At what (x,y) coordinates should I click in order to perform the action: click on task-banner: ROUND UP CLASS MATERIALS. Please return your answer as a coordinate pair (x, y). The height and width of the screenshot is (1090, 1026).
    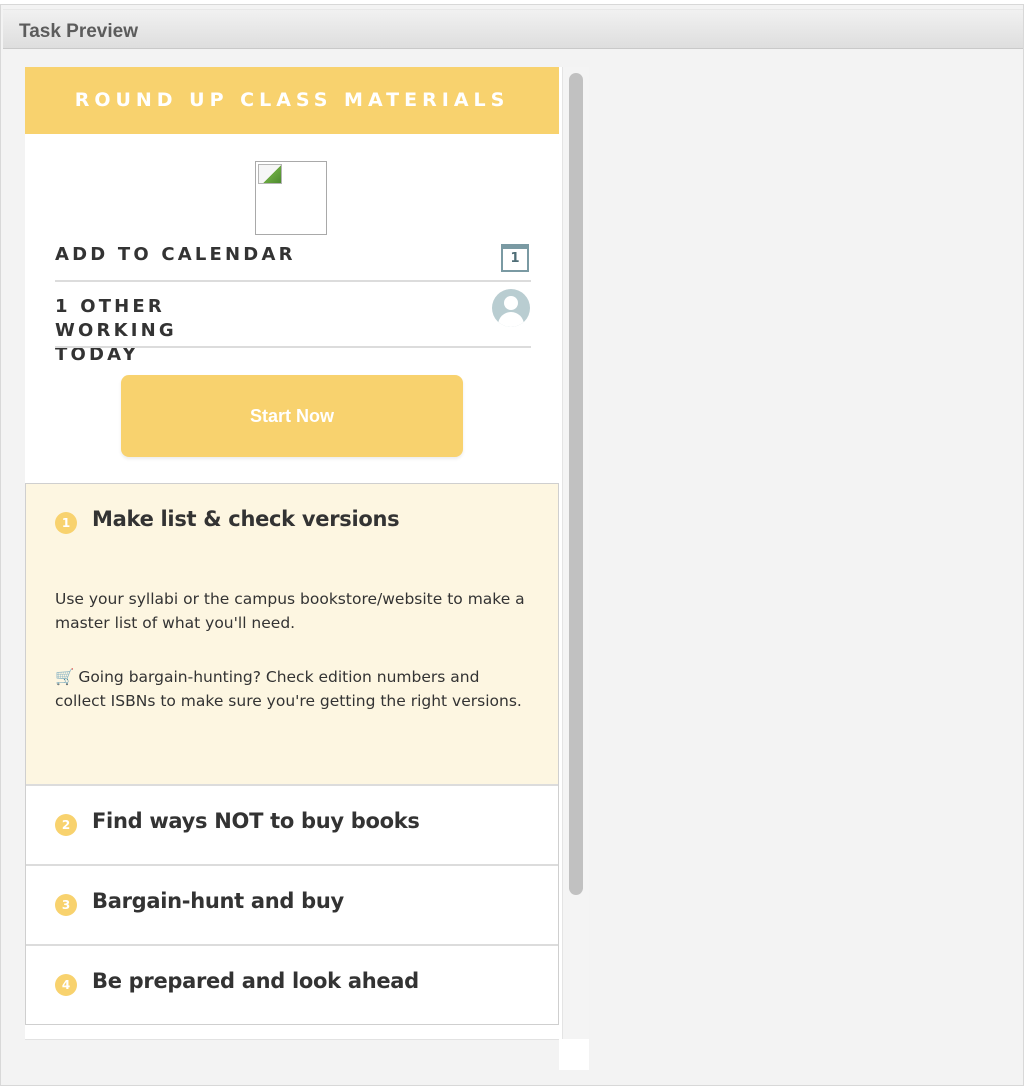
    Looking at the image, I should click on (292, 100).